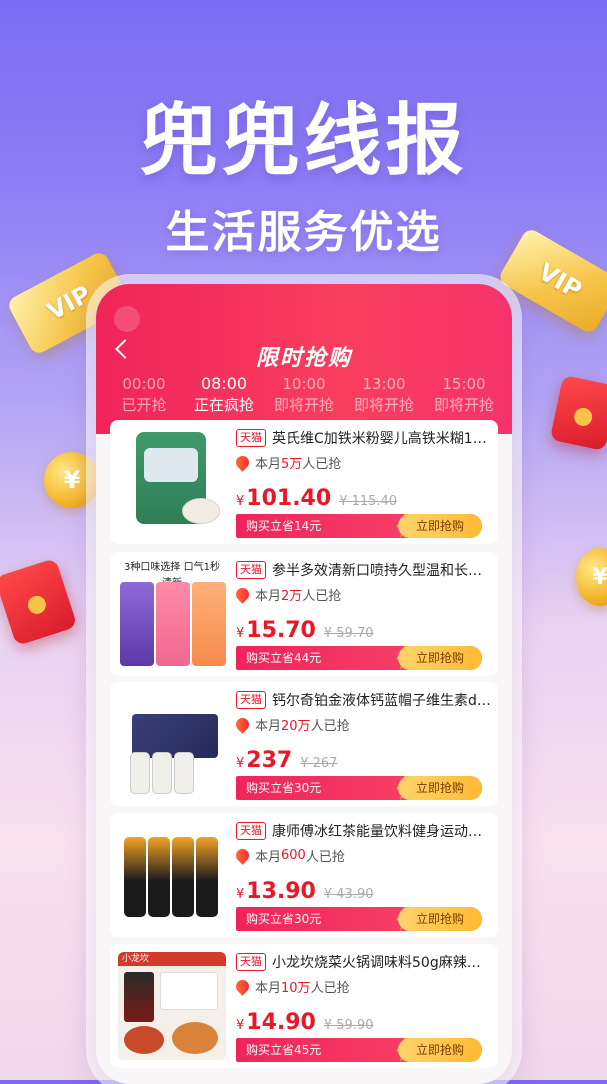 The width and height of the screenshot is (607, 1084). I want to click on red-envelope-right, so click(578, 413).